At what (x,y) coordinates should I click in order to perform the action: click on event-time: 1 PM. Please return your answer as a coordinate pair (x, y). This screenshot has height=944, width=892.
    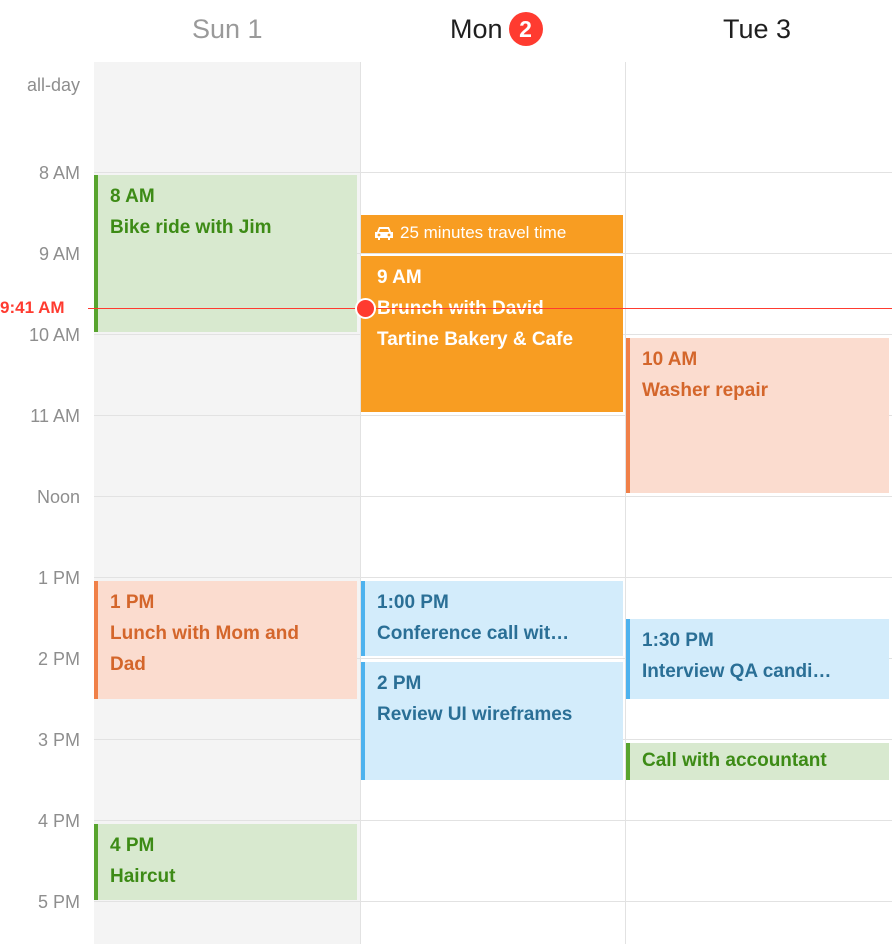
    Looking at the image, I should click on (132, 602).